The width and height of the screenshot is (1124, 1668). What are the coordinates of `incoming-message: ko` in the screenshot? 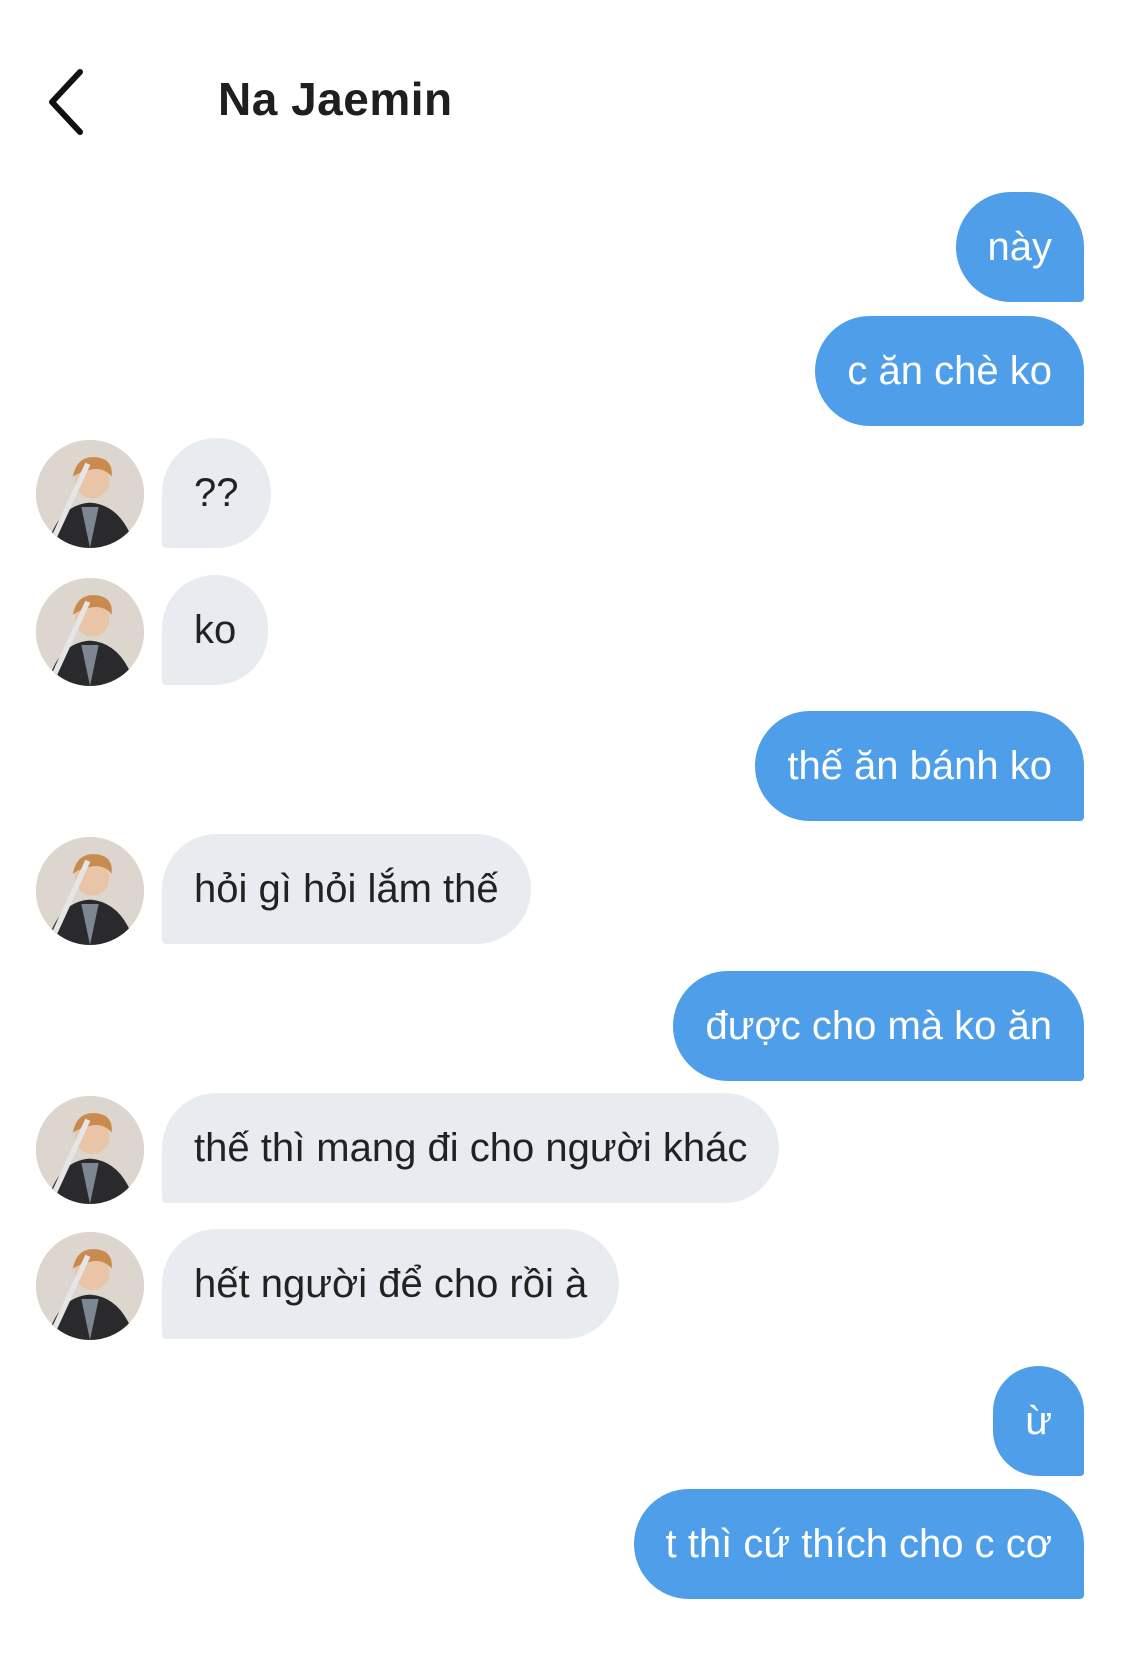 It's located at (215, 630).